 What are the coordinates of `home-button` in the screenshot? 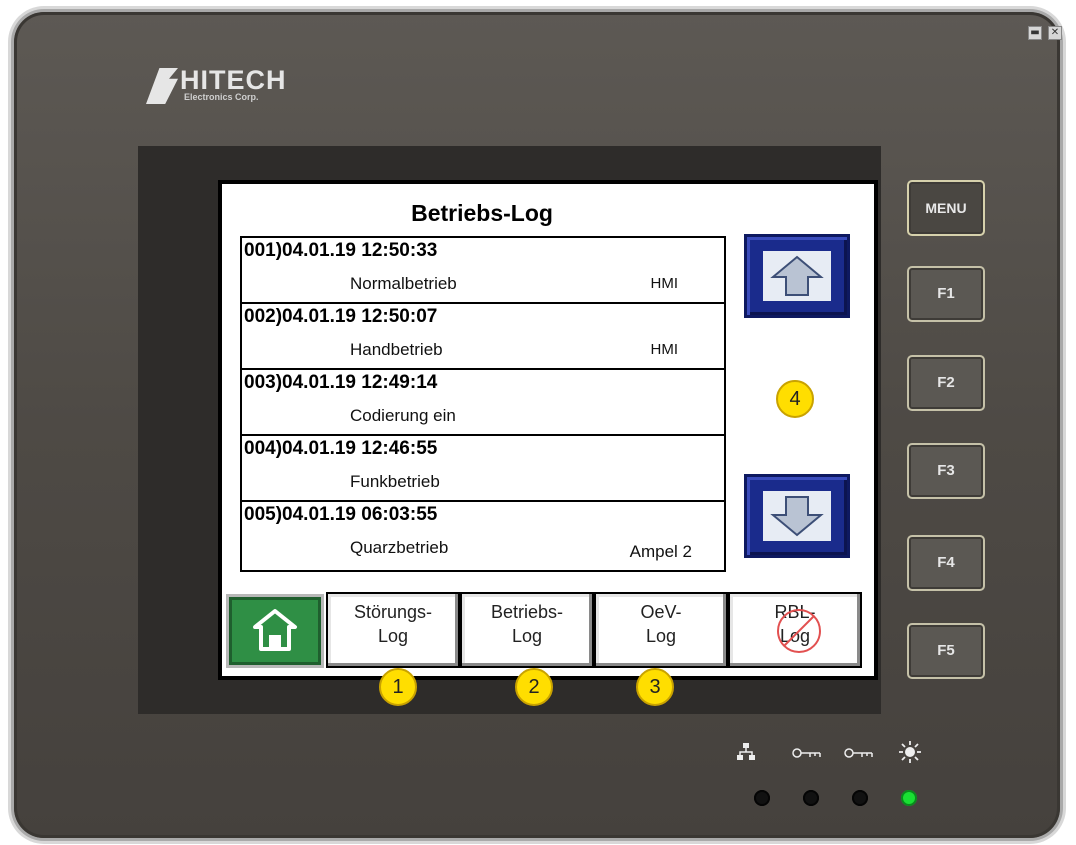 It's located at (275, 631).